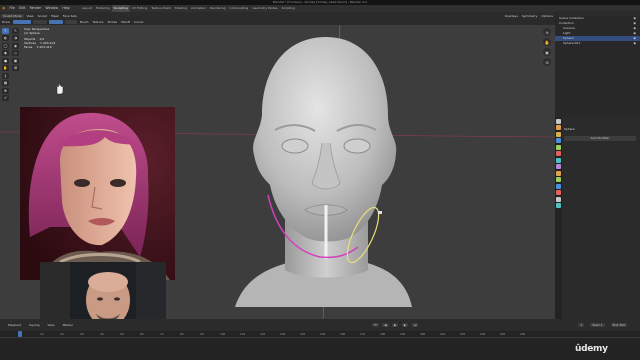  Describe the element at coordinates (140, 8) in the screenshot. I see `tab-uv-editing: UV Editing` at that location.